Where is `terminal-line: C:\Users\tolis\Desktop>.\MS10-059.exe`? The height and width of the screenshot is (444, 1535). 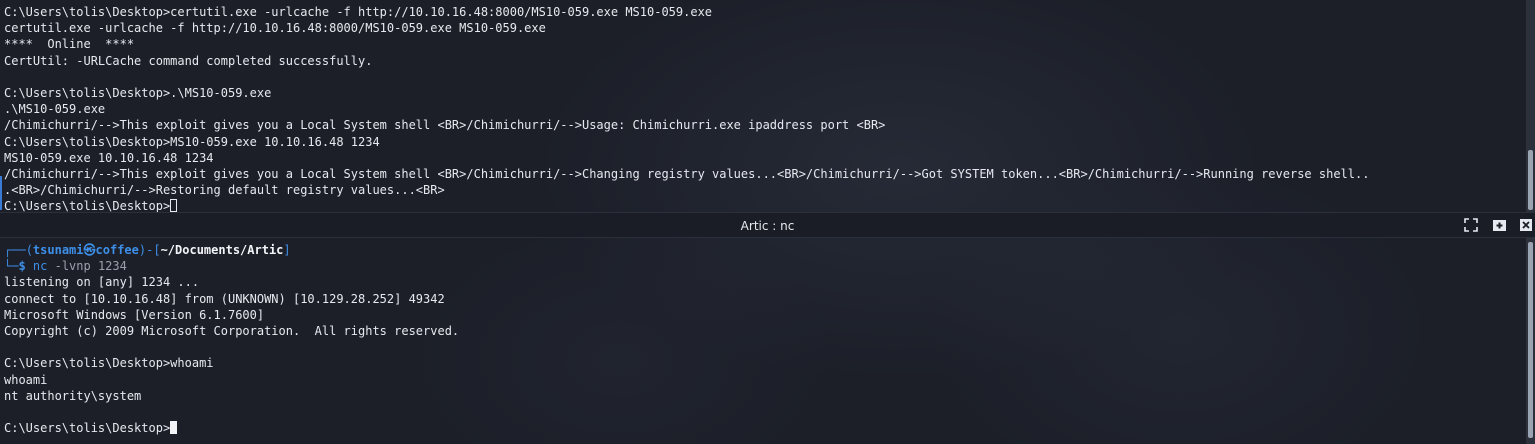
terminal-line: C:\Users\tolis\Desktop>.\MS10-059.exe is located at coordinates (138, 92).